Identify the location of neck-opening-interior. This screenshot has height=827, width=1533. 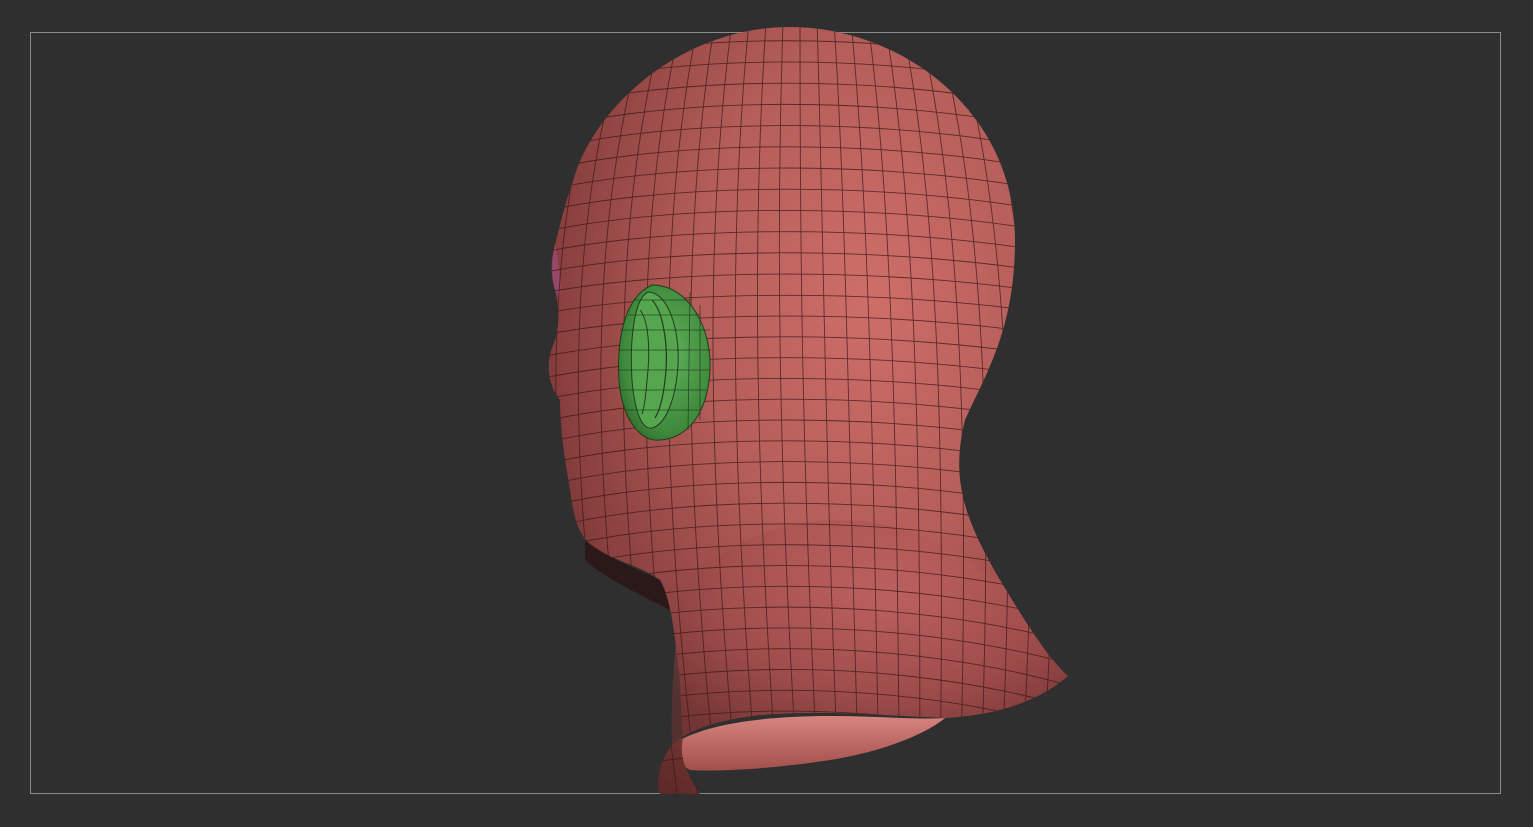
(808, 743).